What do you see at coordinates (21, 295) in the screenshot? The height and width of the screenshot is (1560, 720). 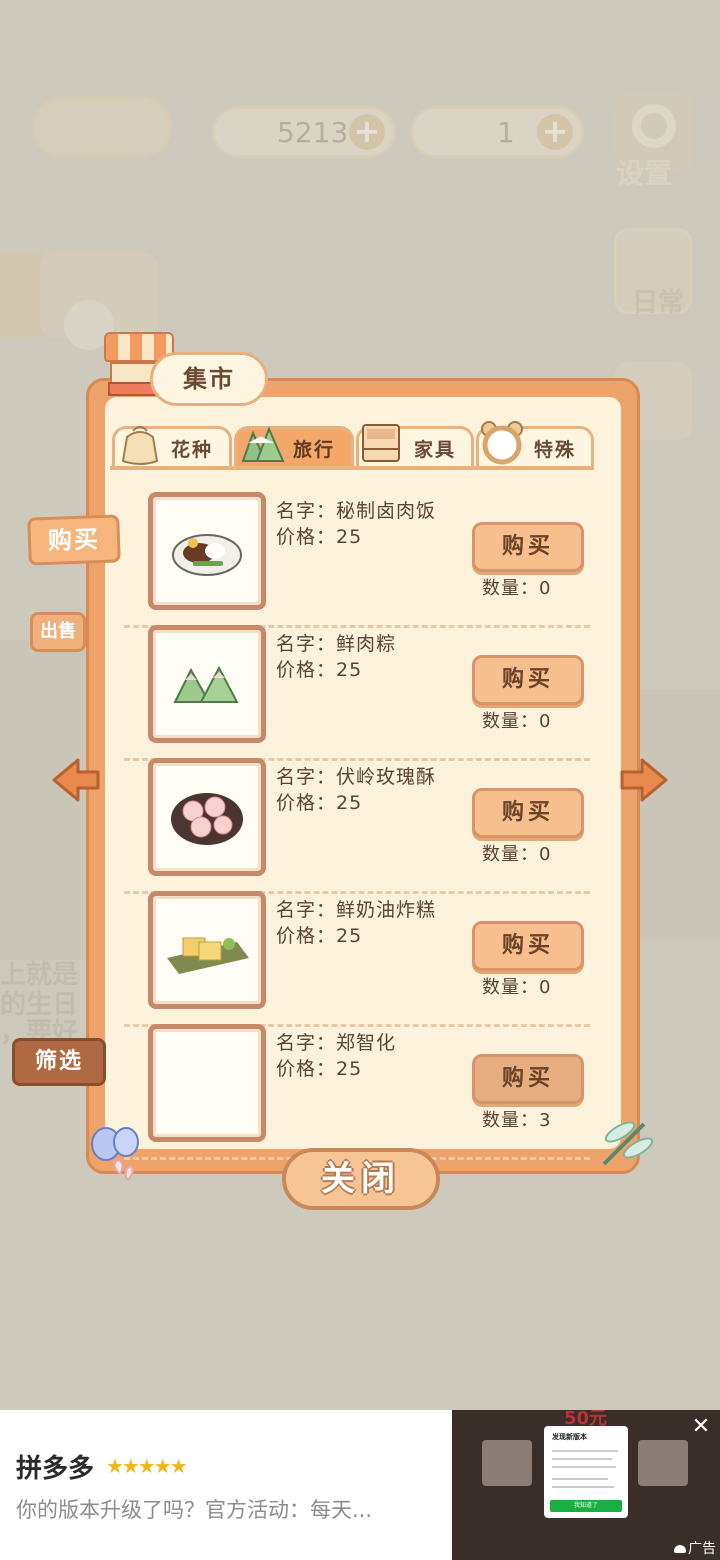 I see `left-tab` at bounding box center [21, 295].